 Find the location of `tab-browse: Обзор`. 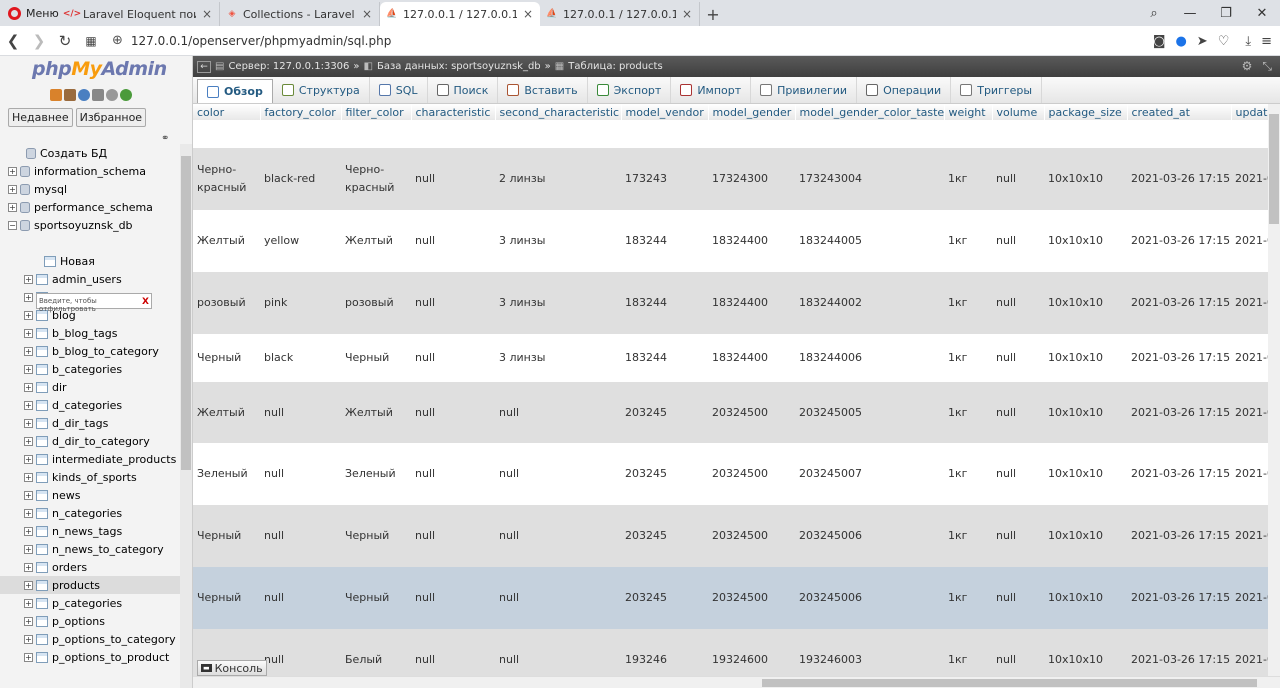

tab-browse: Обзор is located at coordinates (235, 91).